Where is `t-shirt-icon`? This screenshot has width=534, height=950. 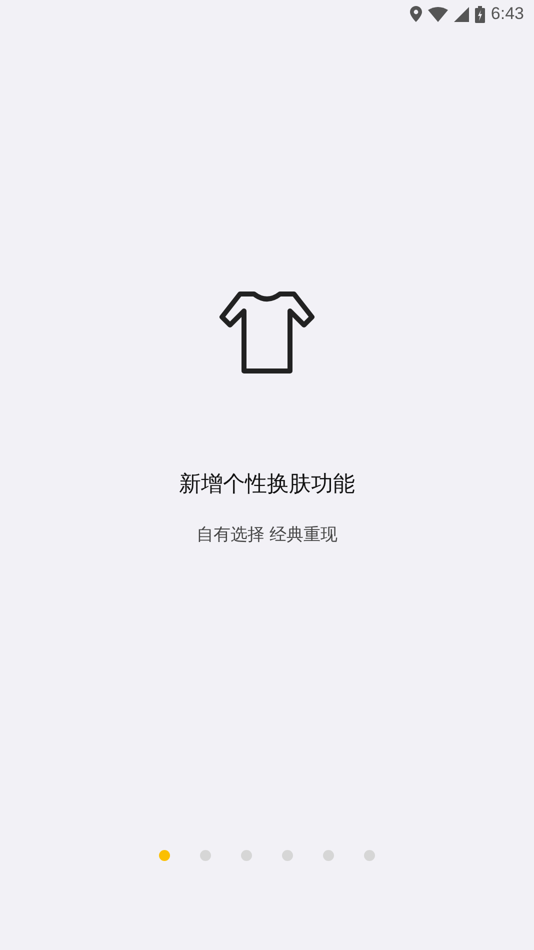
t-shirt-icon is located at coordinates (267, 332).